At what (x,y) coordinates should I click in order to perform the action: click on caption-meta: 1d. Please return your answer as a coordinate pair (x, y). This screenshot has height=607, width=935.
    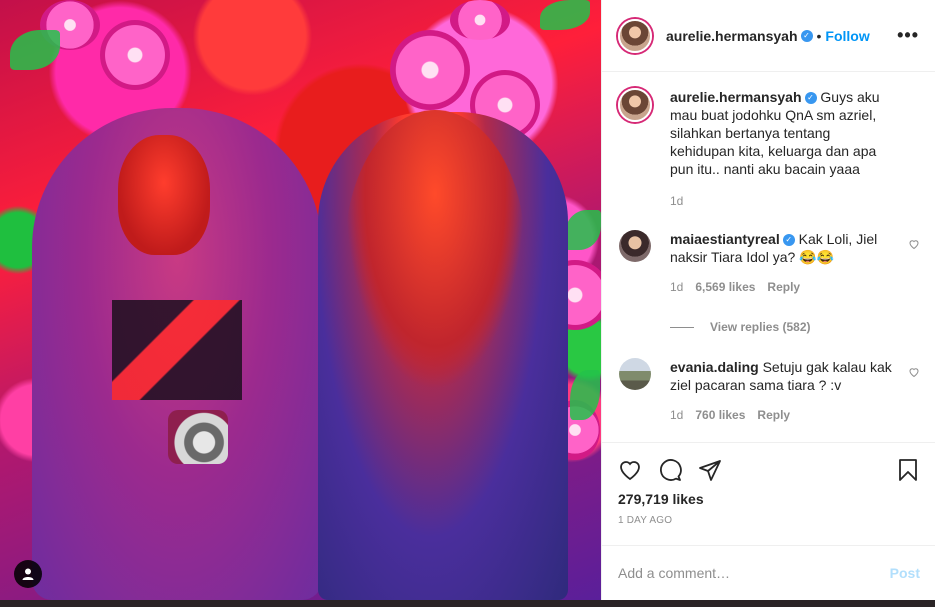
    Looking at the image, I should click on (781, 201).